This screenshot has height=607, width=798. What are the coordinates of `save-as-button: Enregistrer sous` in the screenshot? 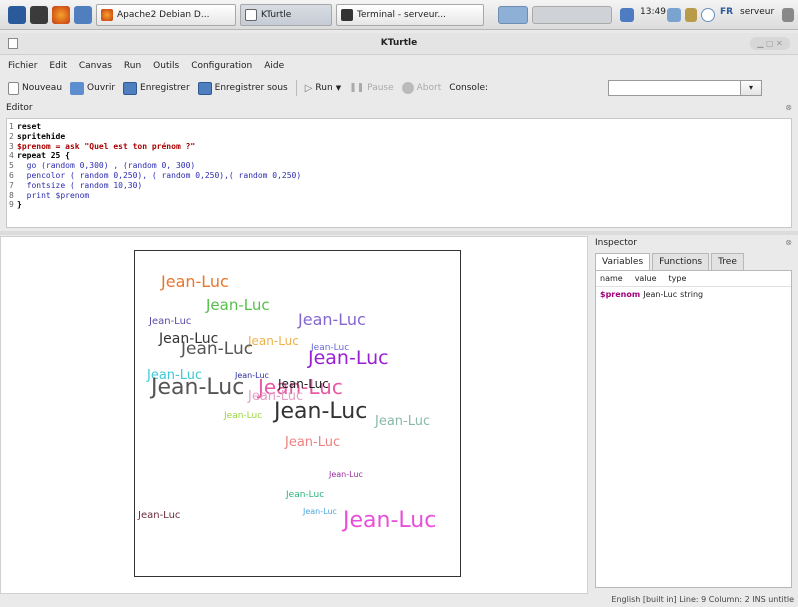 It's located at (242, 88).